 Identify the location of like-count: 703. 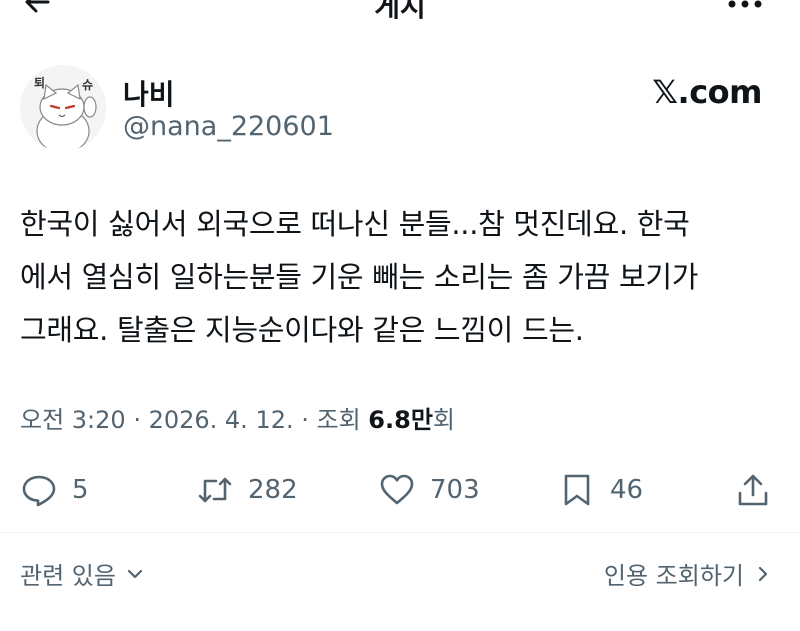
(455, 490).